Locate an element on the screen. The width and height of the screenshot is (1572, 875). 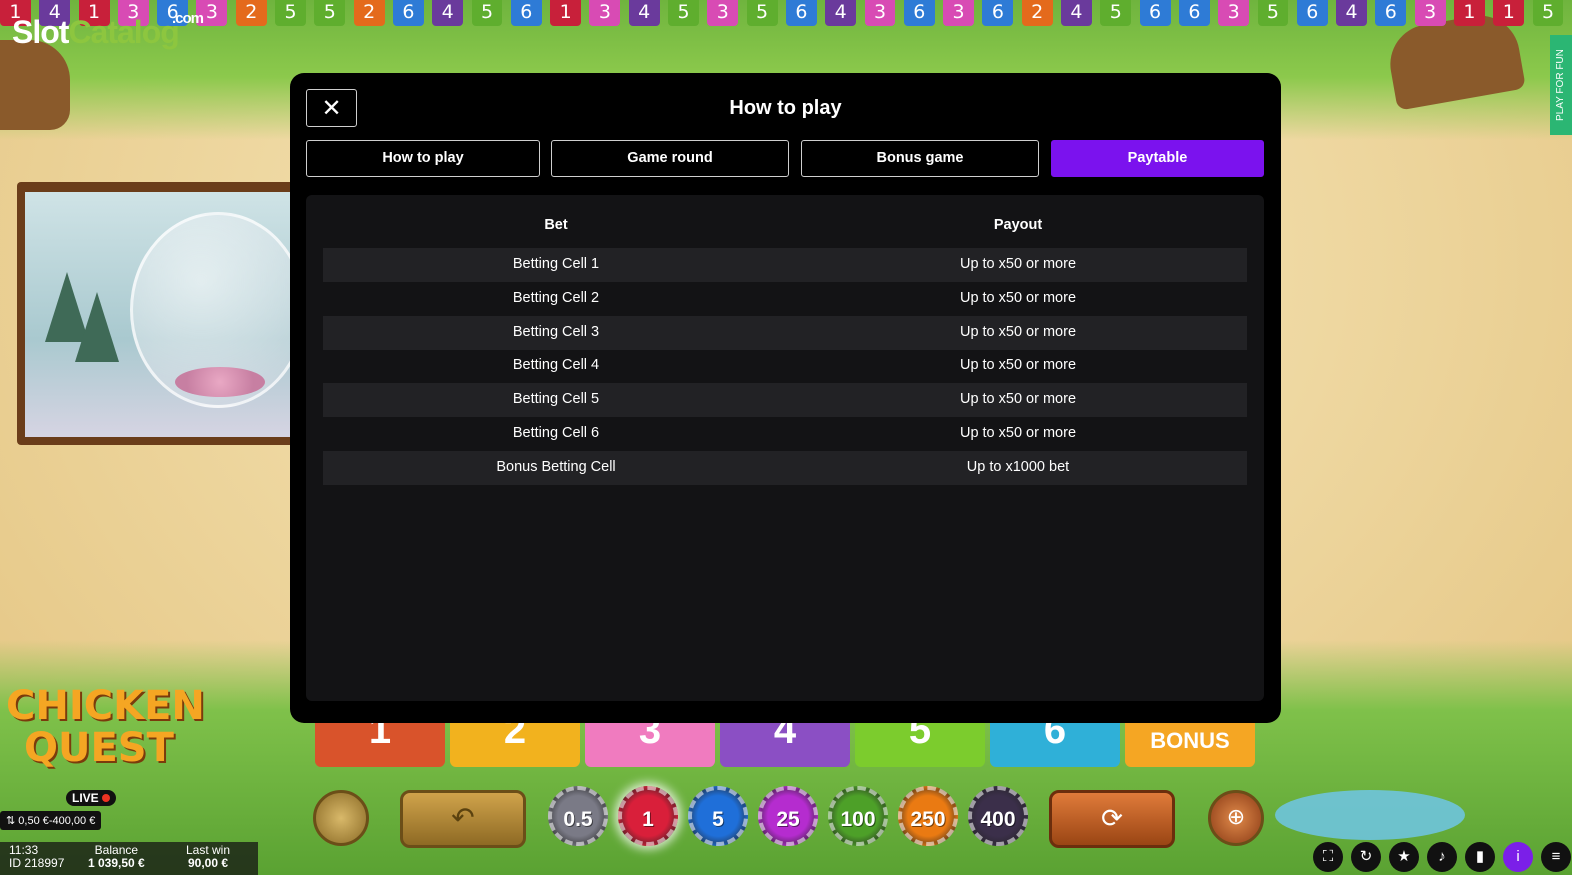
results-history-strip: 1413632552645613453564363624566356463115 is located at coordinates (786, 13).